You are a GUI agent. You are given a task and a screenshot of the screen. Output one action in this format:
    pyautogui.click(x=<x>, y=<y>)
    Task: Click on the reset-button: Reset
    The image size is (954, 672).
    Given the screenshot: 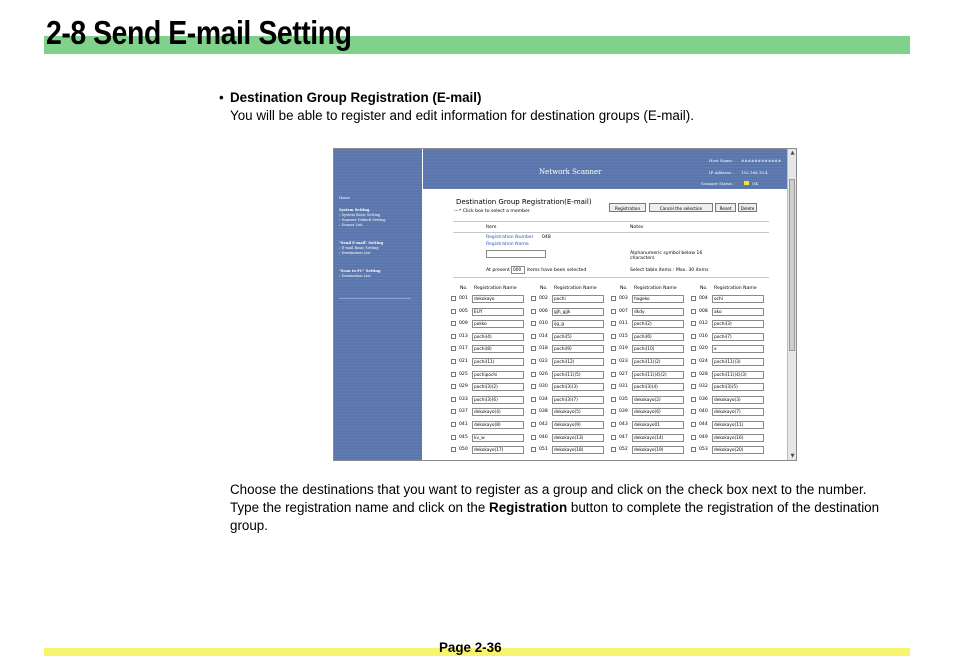 What is the action you would take?
    pyautogui.click(x=725, y=207)
    